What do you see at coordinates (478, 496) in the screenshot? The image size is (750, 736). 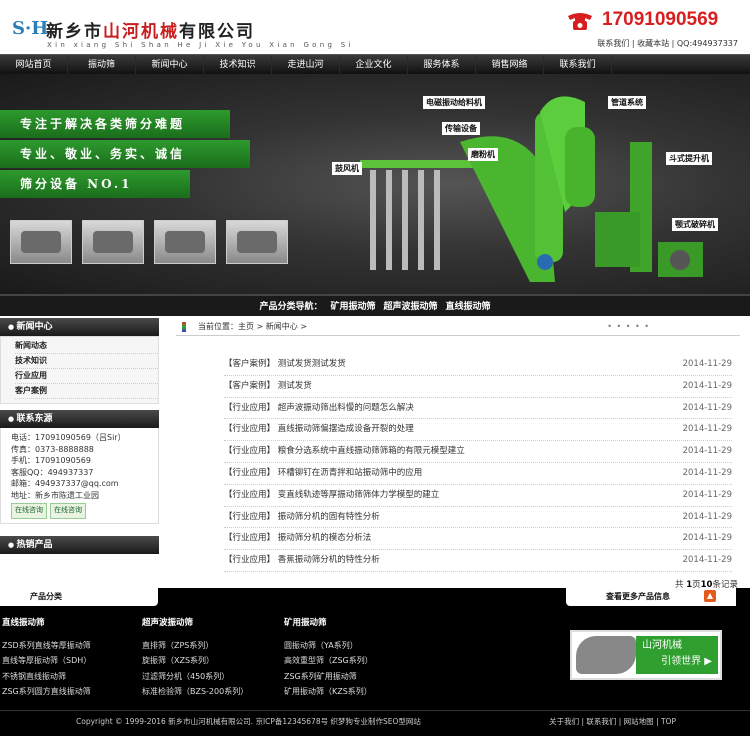 I see `news-row: 【行业应用】 变直线轨迹等厚振动筛筛体力学模型的建立 2014-11-29` at bounding box center [478, 496].